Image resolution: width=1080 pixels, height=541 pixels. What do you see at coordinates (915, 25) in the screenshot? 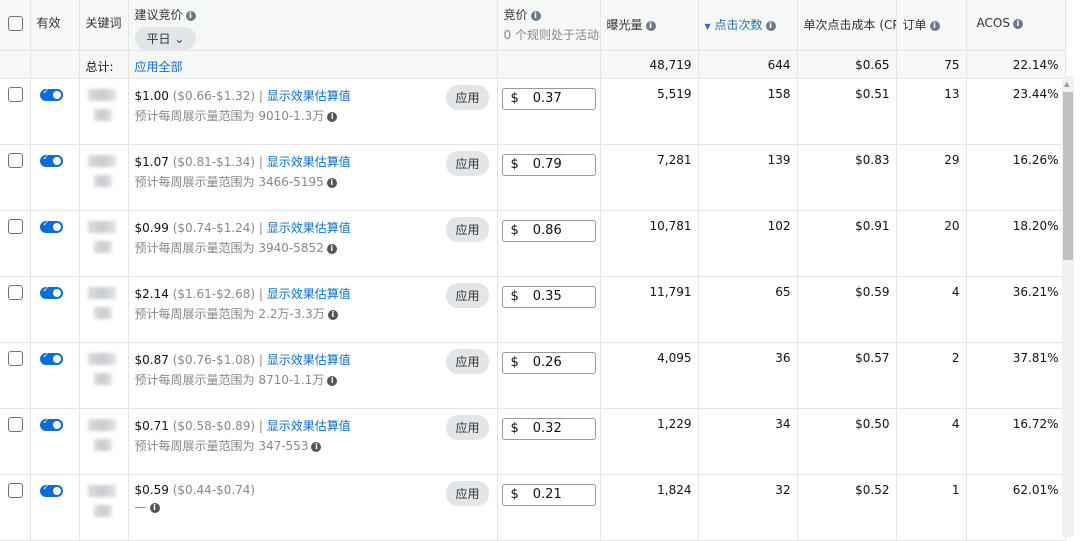
I see `header-orders: 订单` at bounding box center [915, 25].